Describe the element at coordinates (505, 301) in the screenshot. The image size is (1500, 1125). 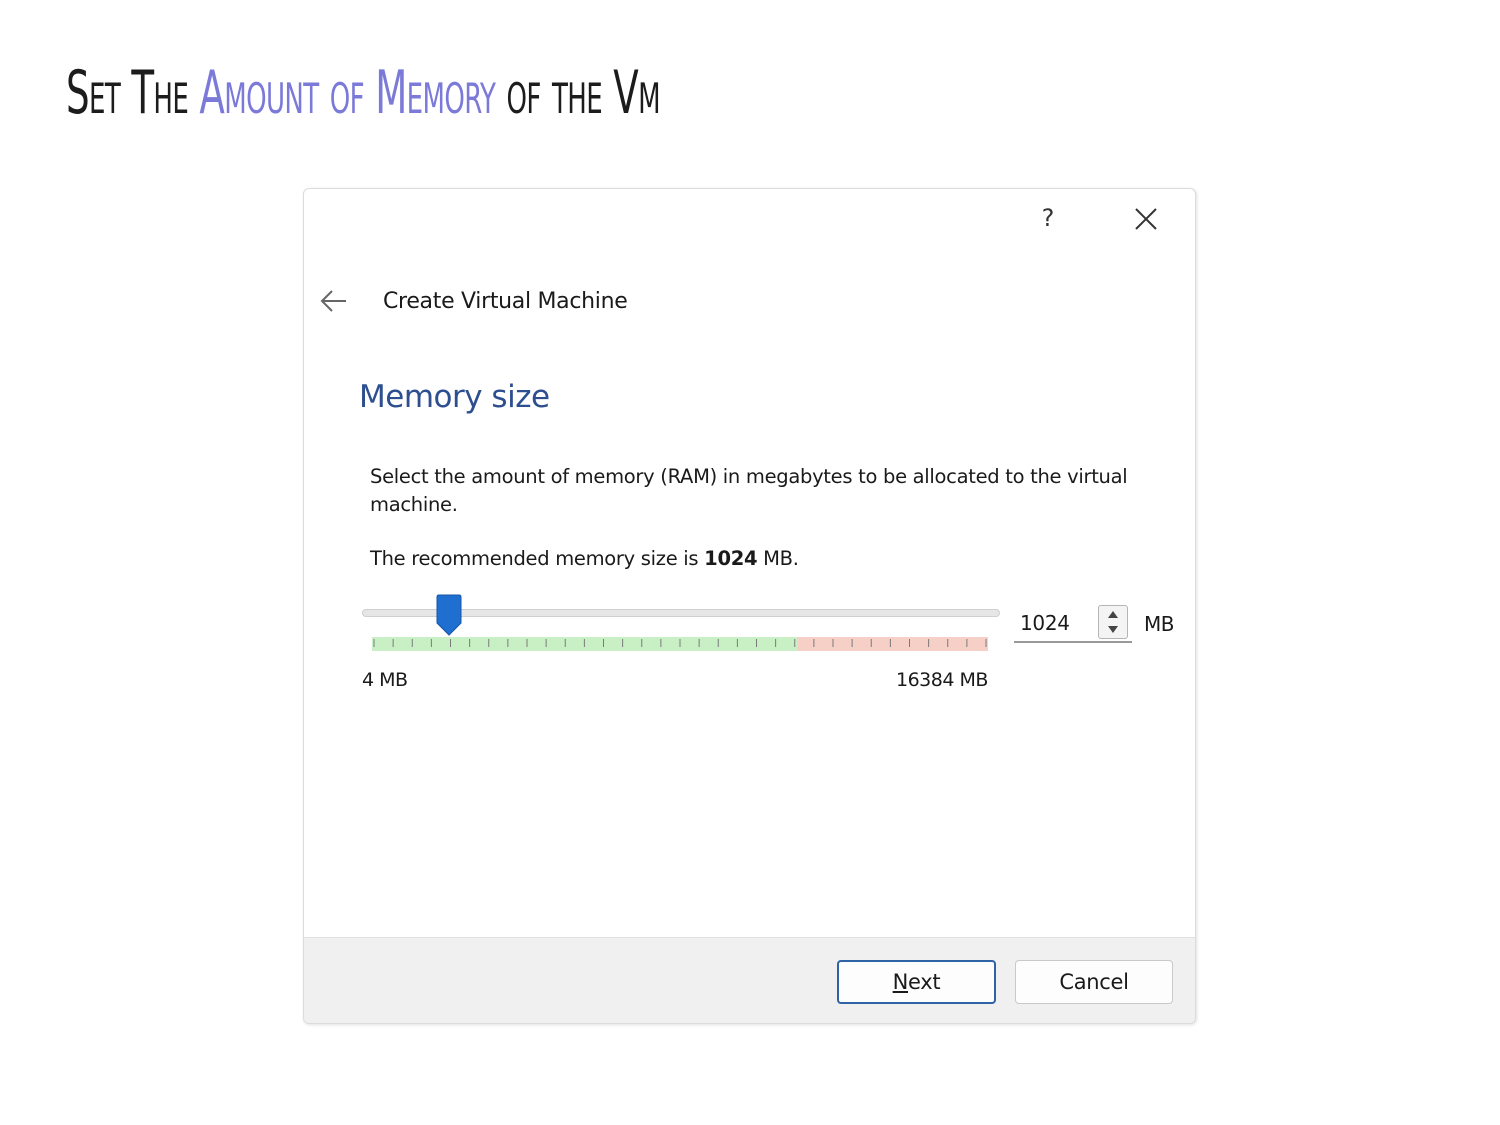
I see `wizard-title: Create Virtual Machine` at that location.